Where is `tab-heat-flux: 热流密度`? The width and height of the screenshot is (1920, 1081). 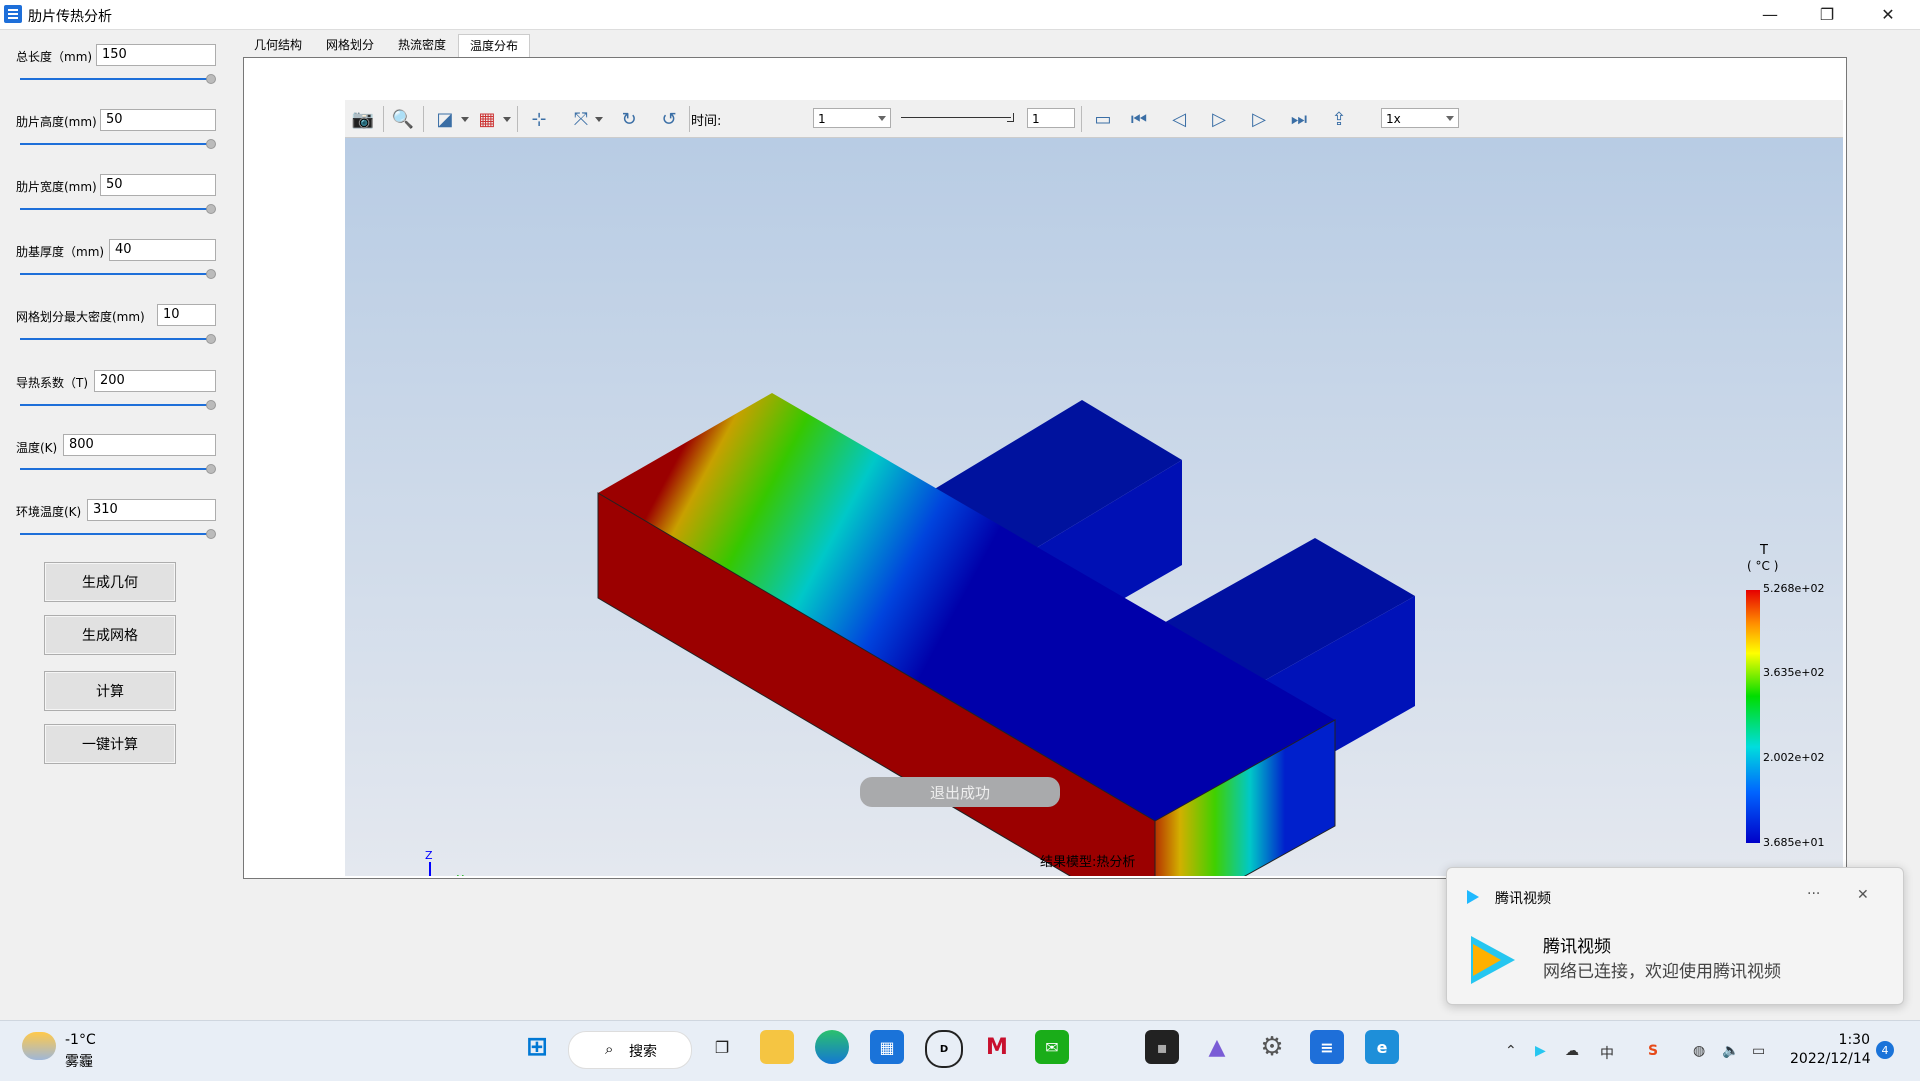 tab-heat-flux: 热流密度 is located at coordinates (422, 45).